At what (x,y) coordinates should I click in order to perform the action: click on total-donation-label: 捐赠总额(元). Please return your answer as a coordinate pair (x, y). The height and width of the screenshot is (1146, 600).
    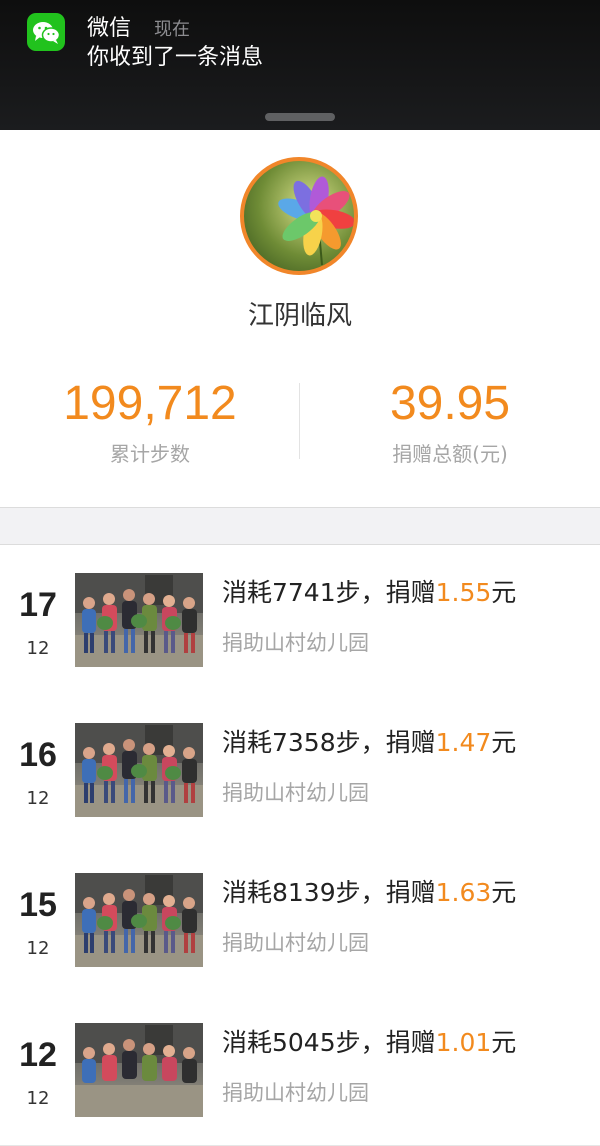
    Looking at the image, I should click on (450, 454).